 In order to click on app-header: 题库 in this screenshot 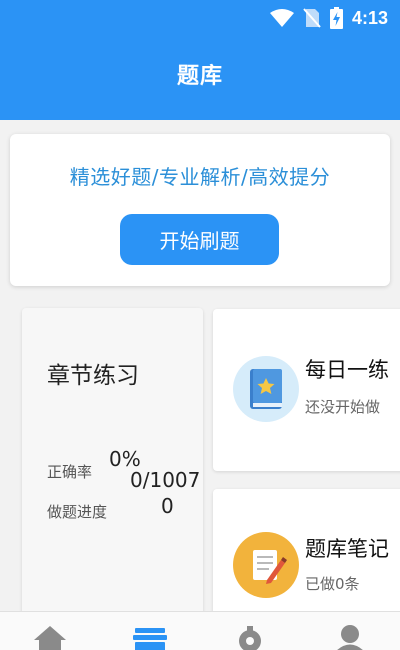, I will do `click(200, 78)`.